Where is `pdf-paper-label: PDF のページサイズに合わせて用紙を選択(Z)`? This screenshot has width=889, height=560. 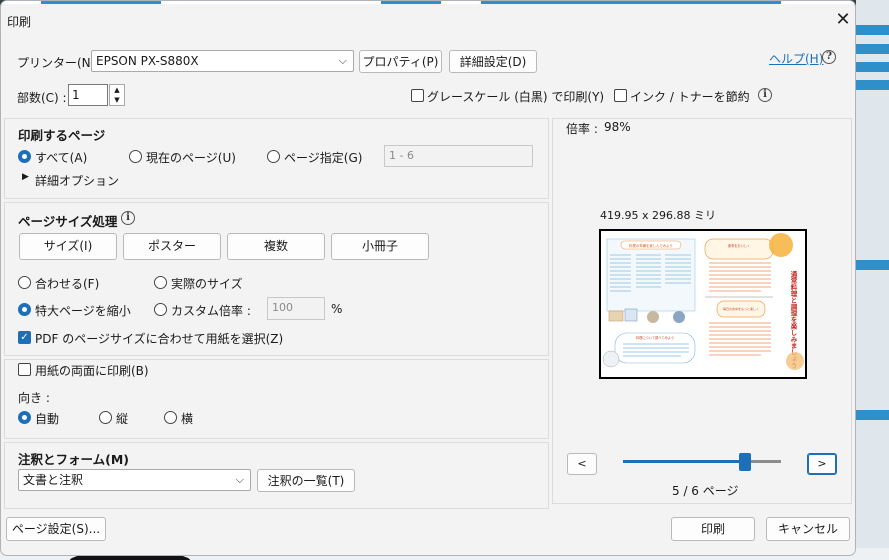
pdf-paper-label: PDF のページサイズに合わせて用紙を選択(Z) is located at coordinates (159, 339).